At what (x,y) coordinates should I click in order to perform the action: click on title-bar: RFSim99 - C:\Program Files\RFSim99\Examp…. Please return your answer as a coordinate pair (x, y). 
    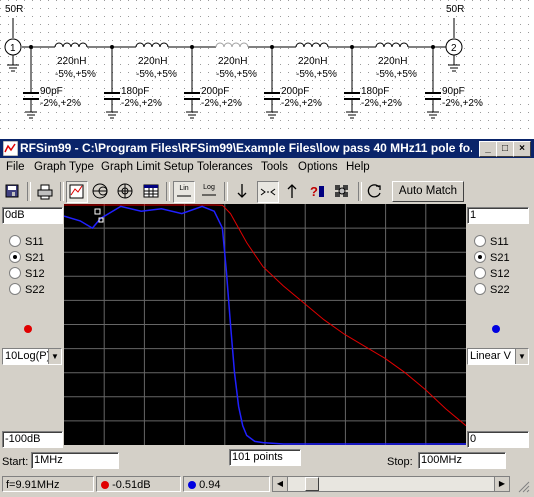
    Looking at the image, I should click on (267, 148).